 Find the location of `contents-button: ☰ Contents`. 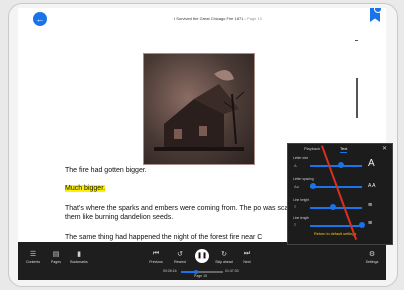

contents-button: ☰ Contents is located at coordinates (33, 257).